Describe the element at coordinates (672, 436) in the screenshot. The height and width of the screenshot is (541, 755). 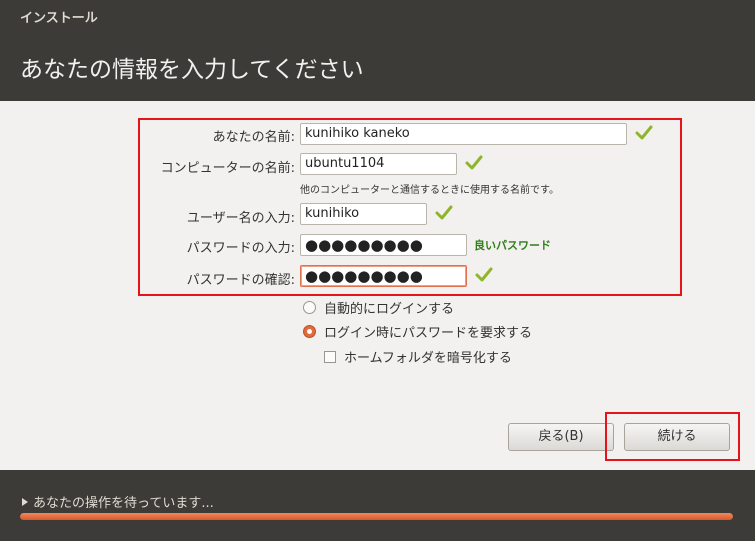
I see `continue-highlight-box` at that location.